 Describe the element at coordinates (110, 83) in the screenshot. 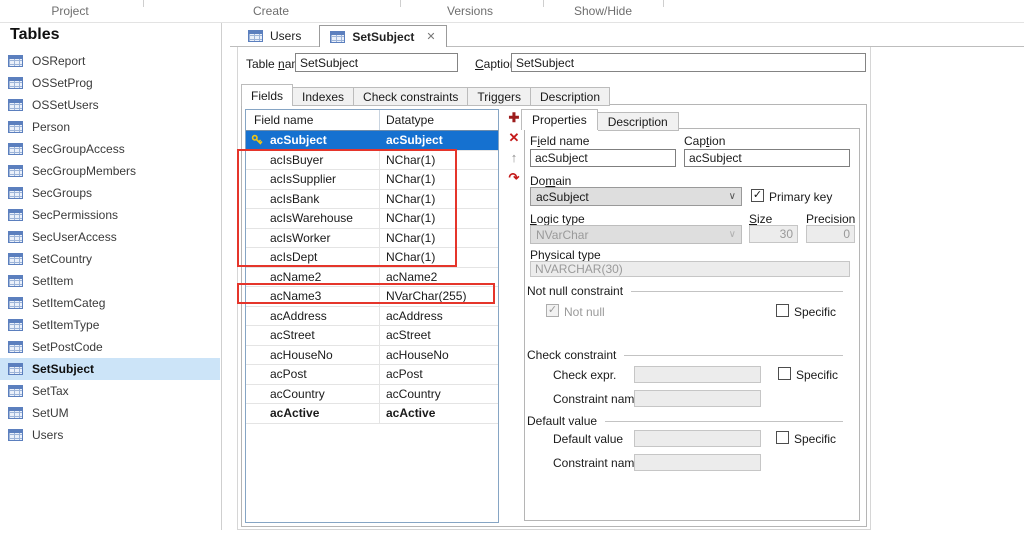

I see `sidebar-item-ossetprog: OSSetProg` at that location.